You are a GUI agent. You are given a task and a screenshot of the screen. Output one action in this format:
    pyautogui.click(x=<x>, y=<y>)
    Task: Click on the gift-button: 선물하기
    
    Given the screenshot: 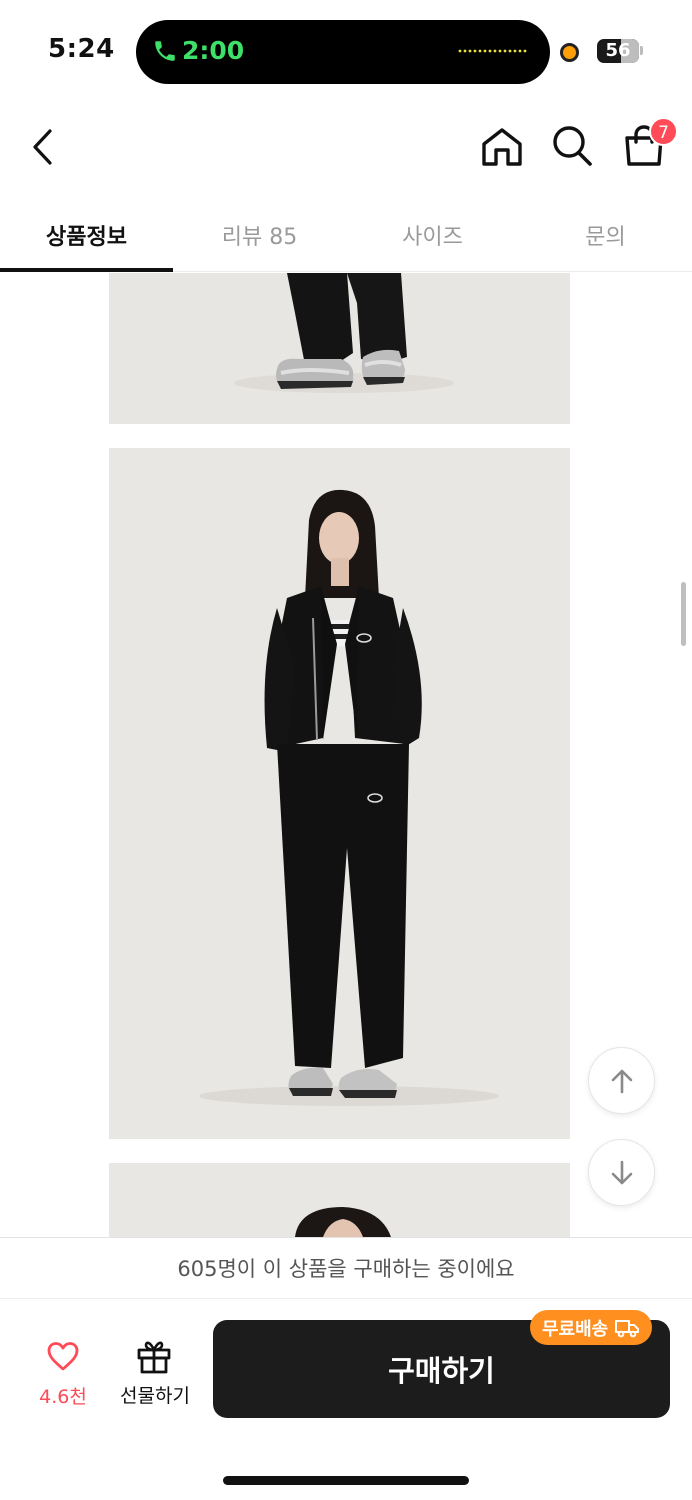 What is the action you would take?
    pyautogui.click(x=155, y=1373)
    